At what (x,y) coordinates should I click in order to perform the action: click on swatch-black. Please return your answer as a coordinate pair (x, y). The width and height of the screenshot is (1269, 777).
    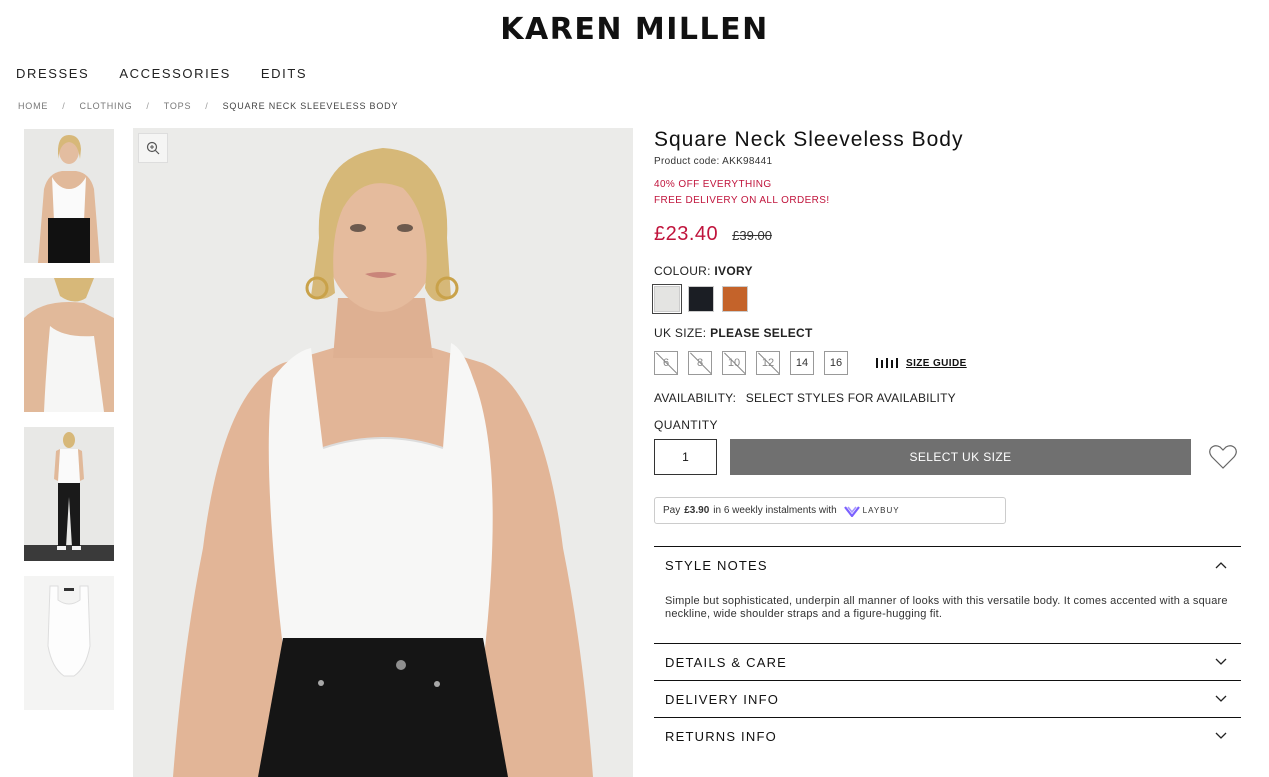
    Looking at the image, I should click on (701, 299).